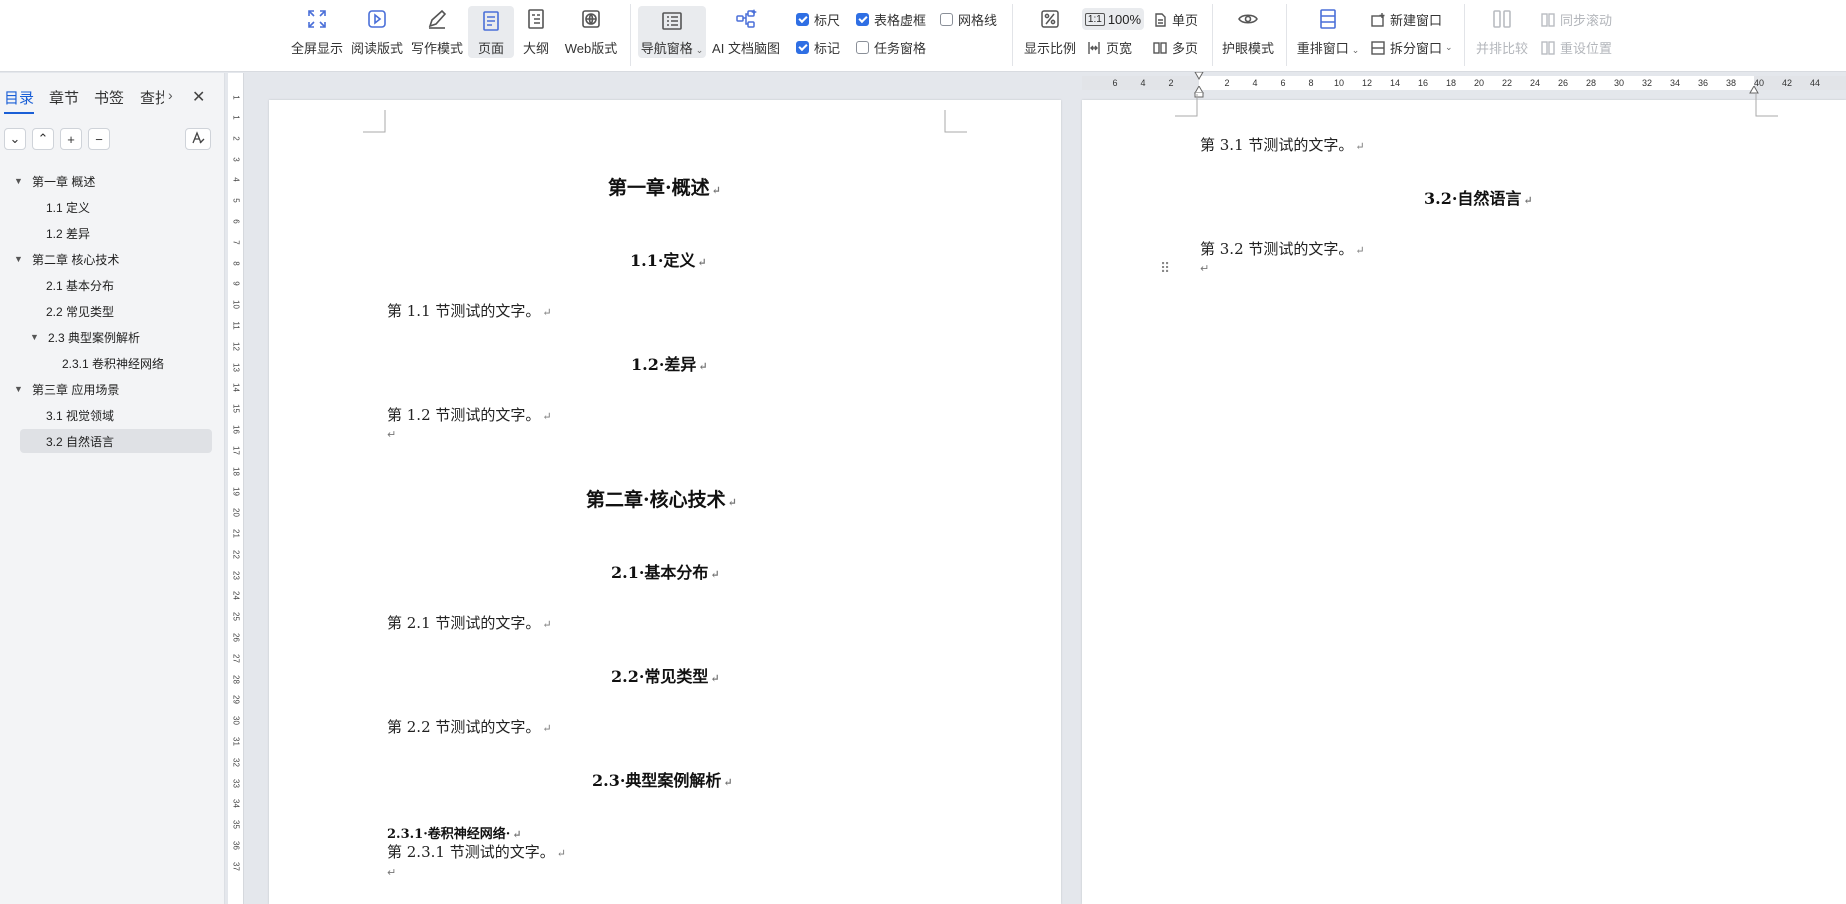 This screenshot has width=1846, height=904. I want to click on reading-layout-button: 阅读版式, so click(377, 30).